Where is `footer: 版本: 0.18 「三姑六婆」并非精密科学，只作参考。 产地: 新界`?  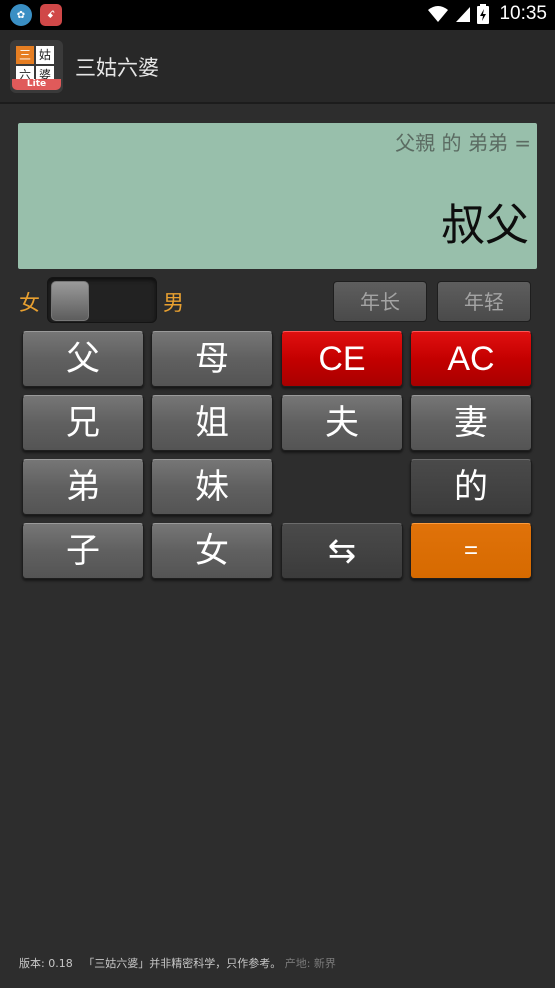 footer: 版本: 0.18 「三姑六婆」并非精密科学，只作参考。 产地: 新界 is located at coordinates (177, 963).